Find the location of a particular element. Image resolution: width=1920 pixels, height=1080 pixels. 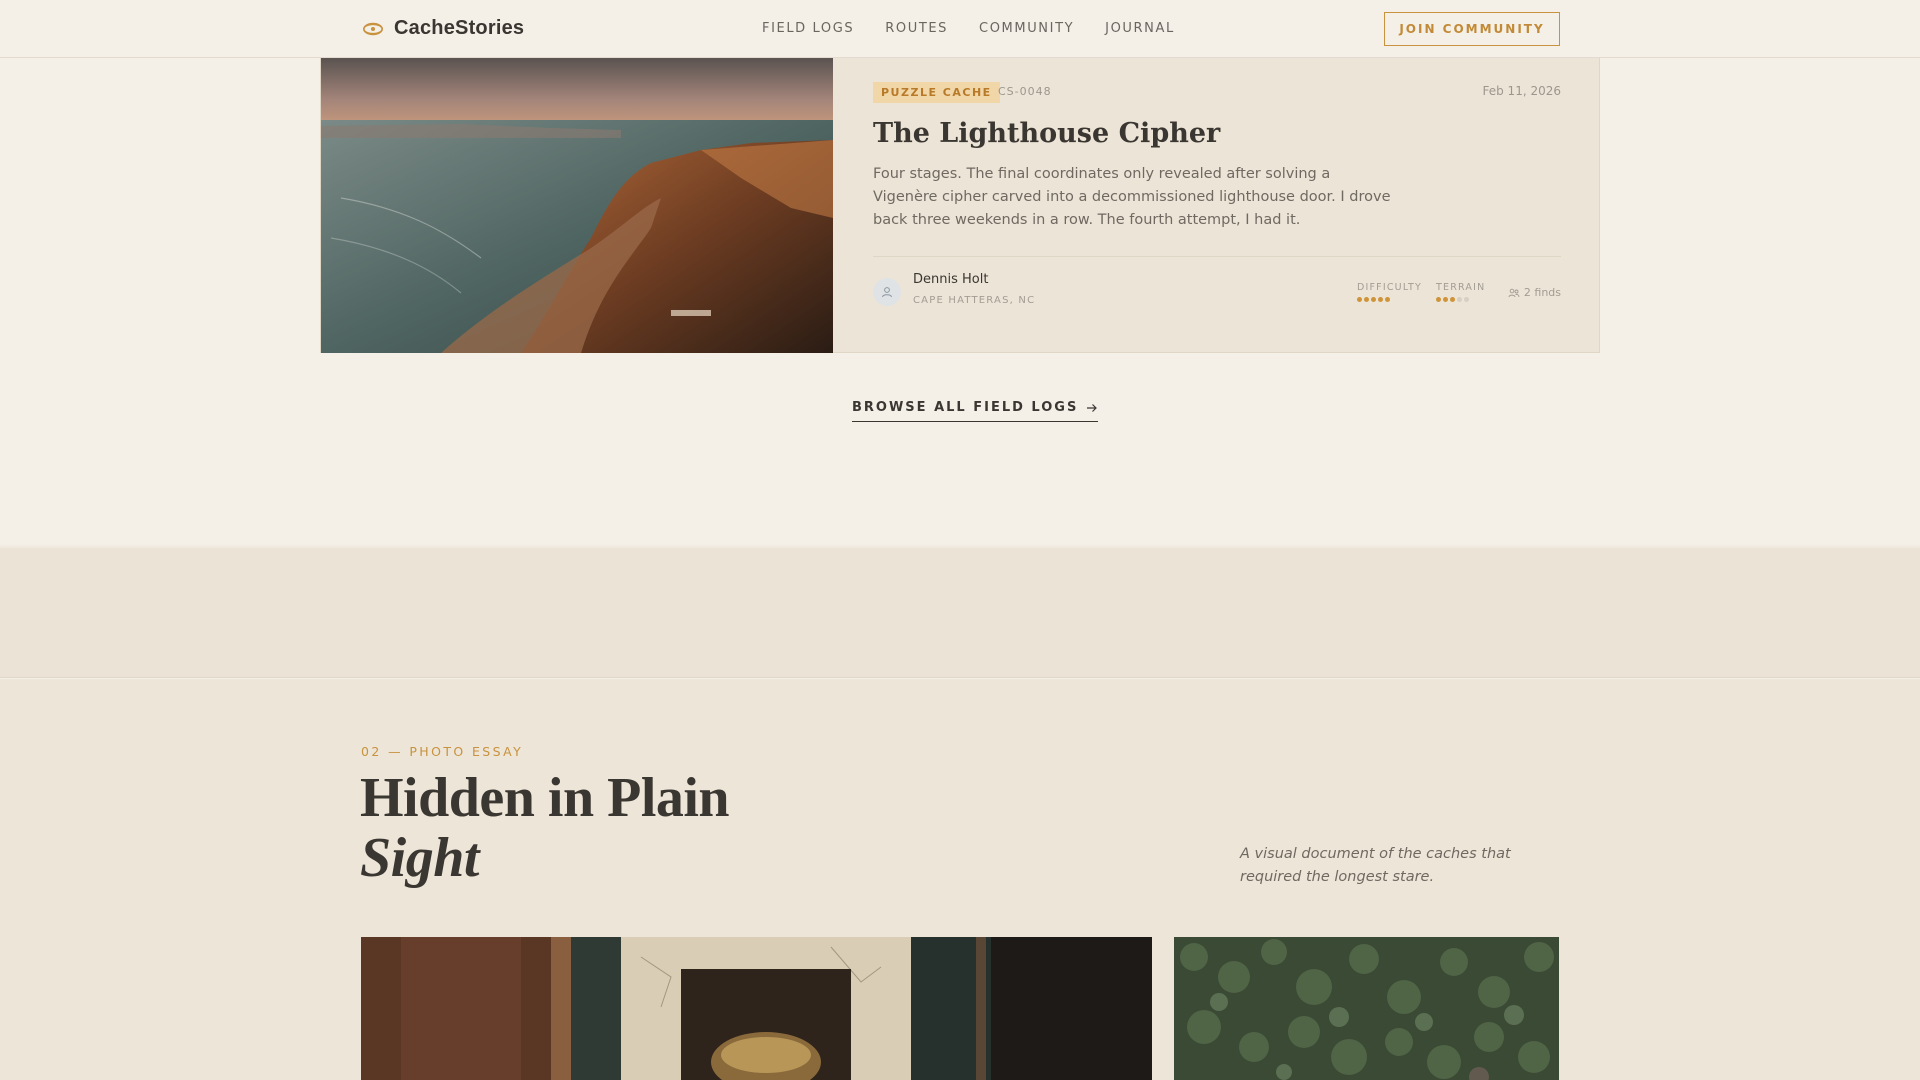

category-badge: PUZZLE CACHE is located at coordinates (936, 92).